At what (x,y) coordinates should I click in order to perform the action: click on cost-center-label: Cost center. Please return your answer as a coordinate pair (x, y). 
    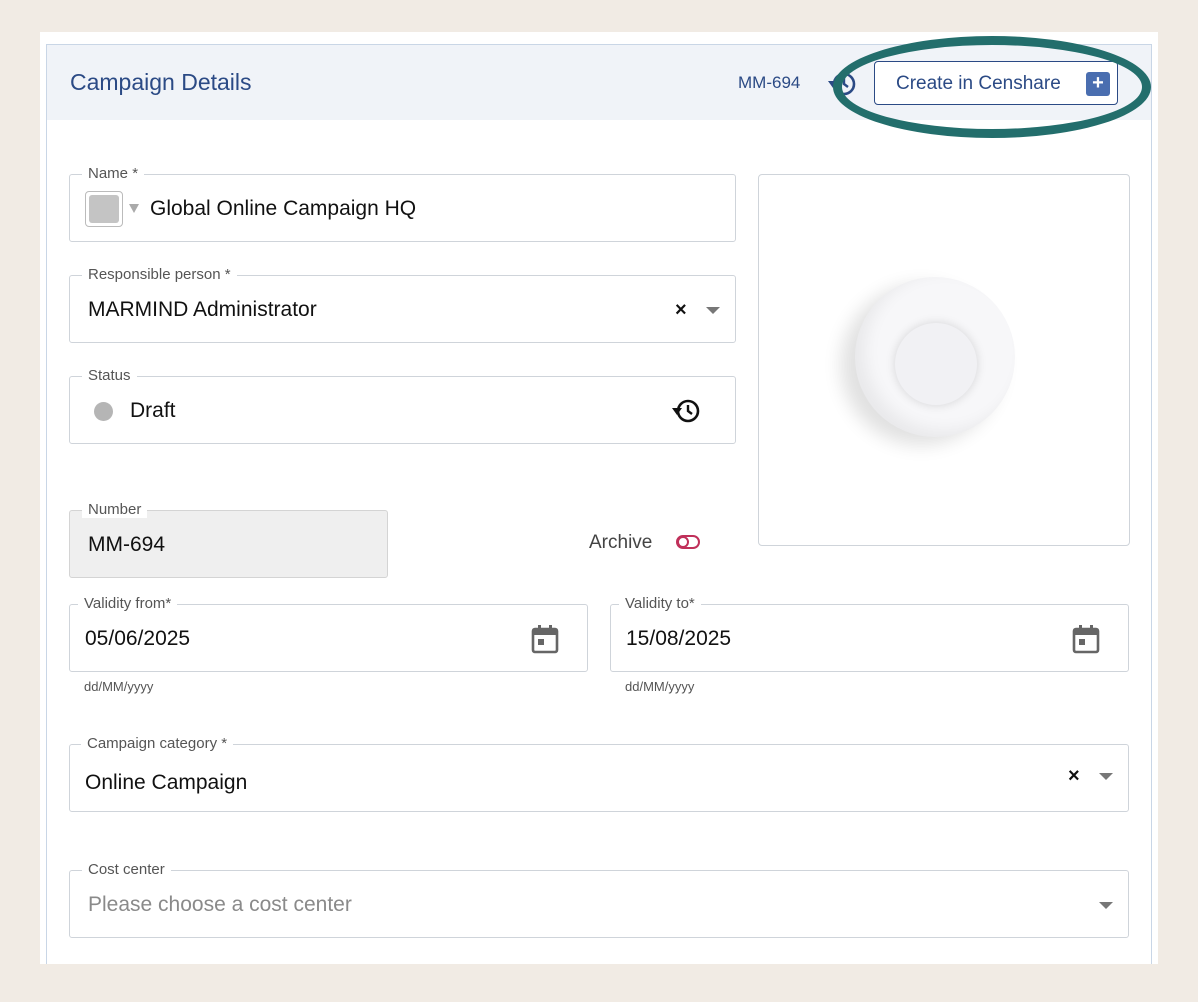
    Looking at the image, I should click on (126, 869).